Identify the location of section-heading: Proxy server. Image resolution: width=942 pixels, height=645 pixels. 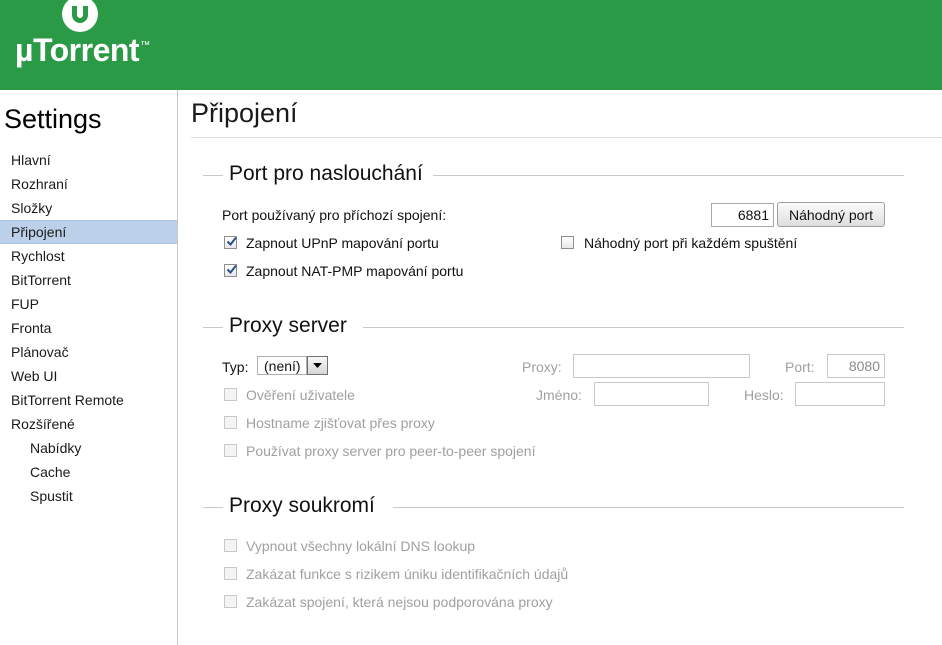
(291, 326).